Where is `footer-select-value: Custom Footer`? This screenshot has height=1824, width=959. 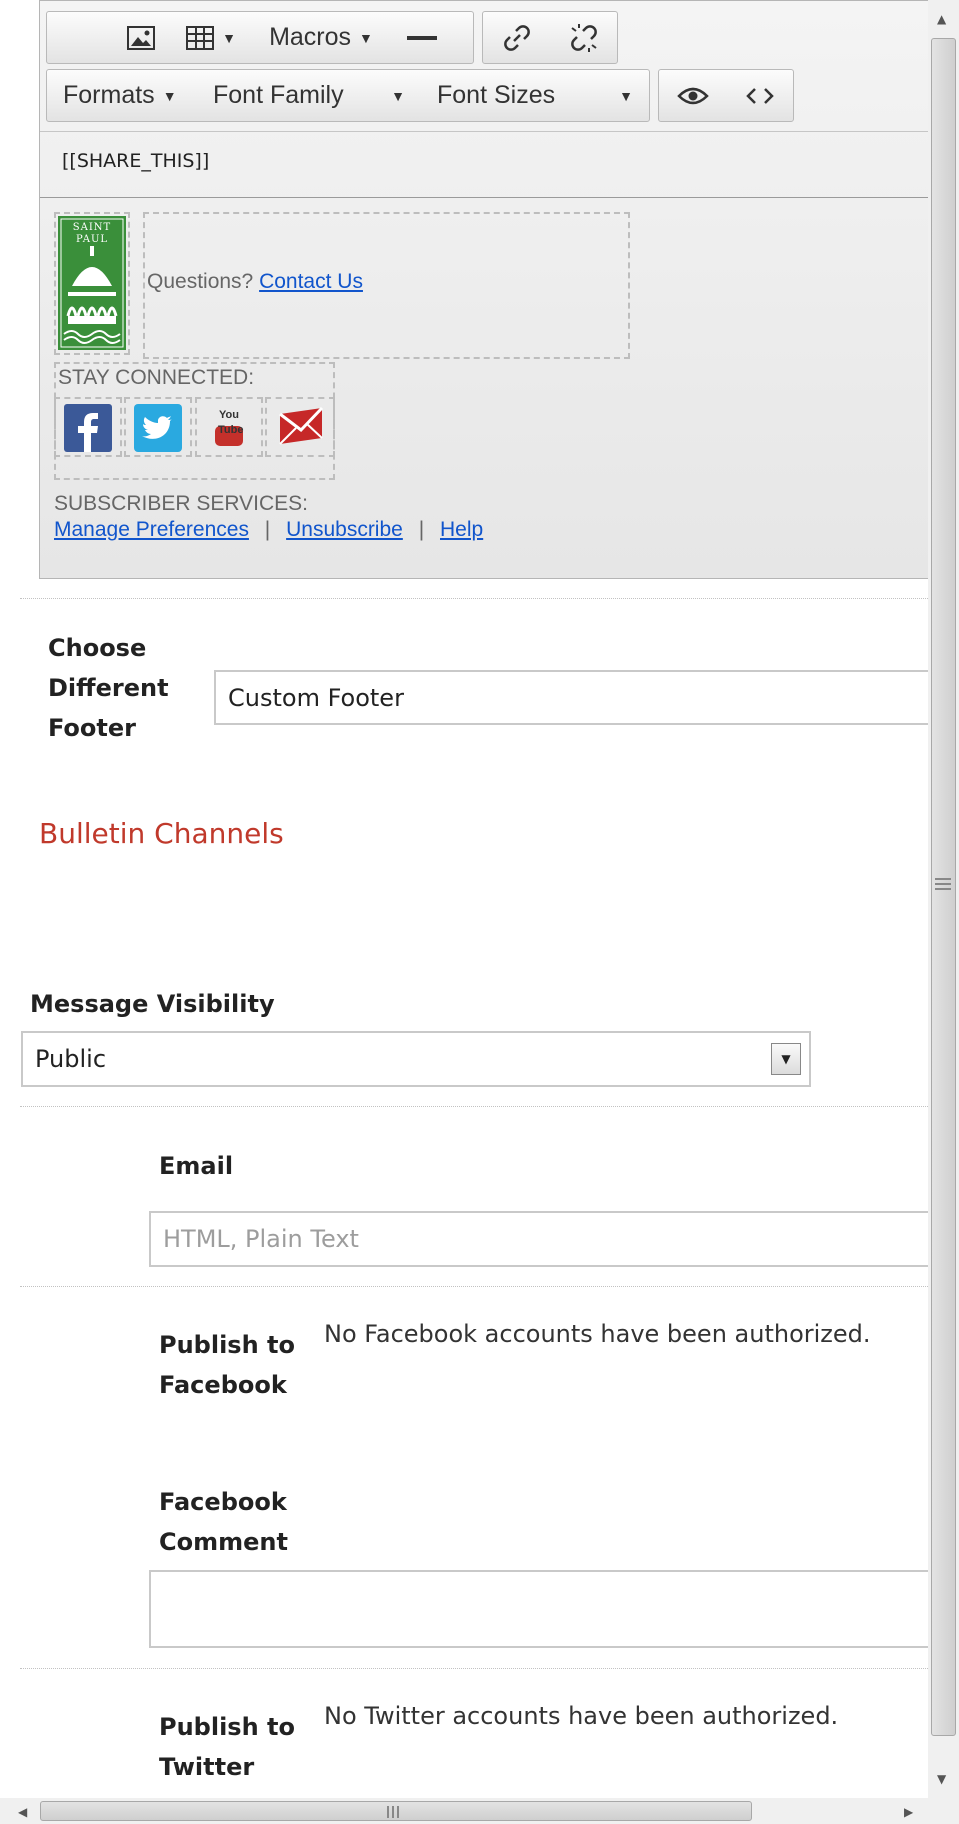
footer-select-value: Custom Footer is located at coordinates (316, 697).